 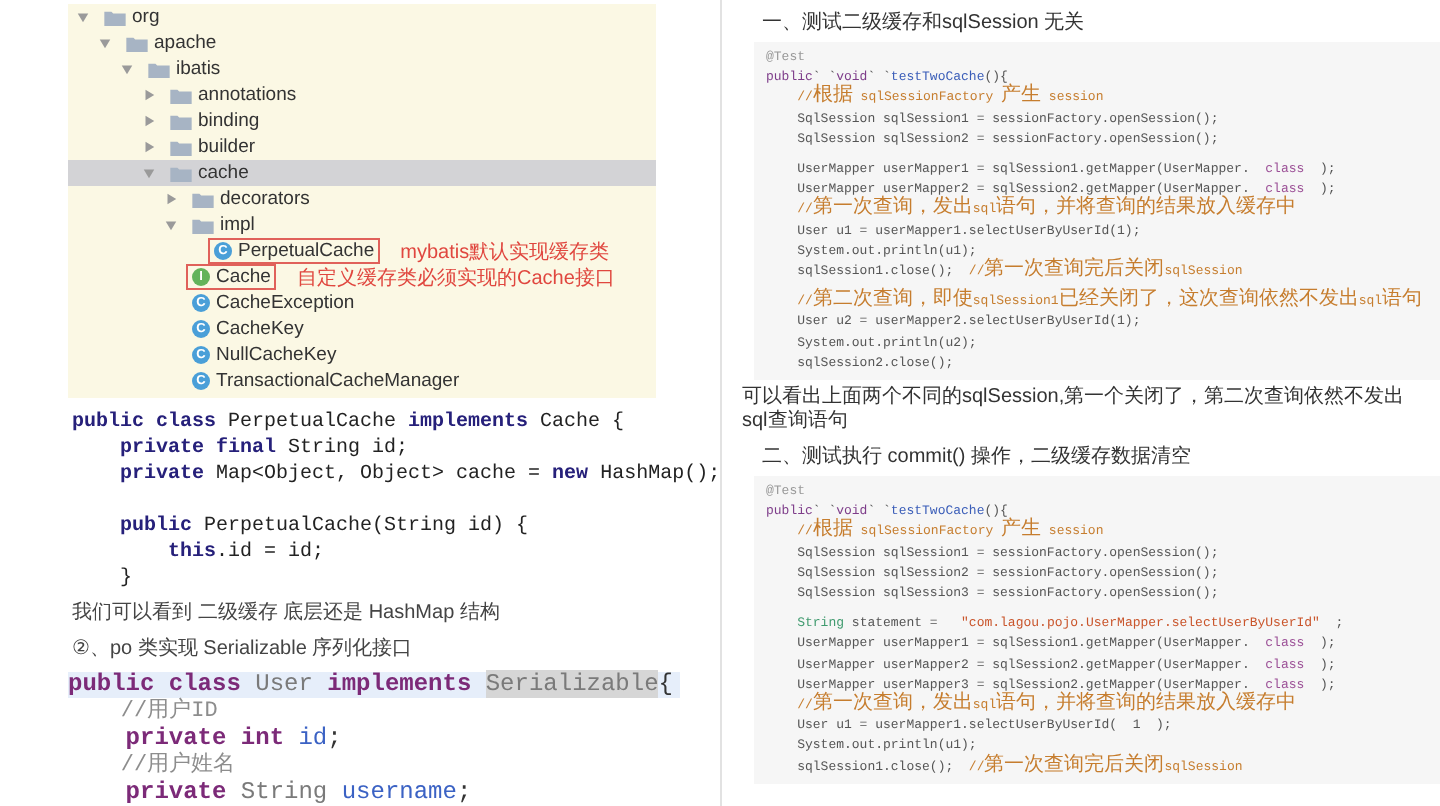 What do you see at coordinates (419, 475) in the screenshot?
I see `code-line: private Map<Object, Object> cache = new HashMap();` at bounding box center [419, 475].